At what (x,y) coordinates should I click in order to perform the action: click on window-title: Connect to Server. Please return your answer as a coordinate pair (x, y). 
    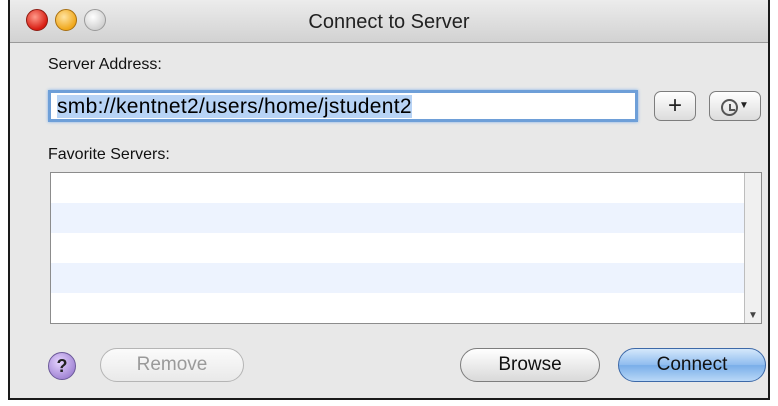
    Looking at the image, I should click on (389, 22).